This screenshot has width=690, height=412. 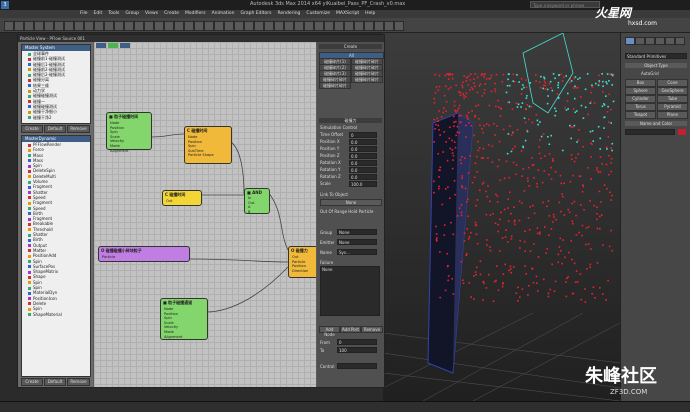 I want to click on create-teapot-button: Teapot, so click(x=640, y=115).